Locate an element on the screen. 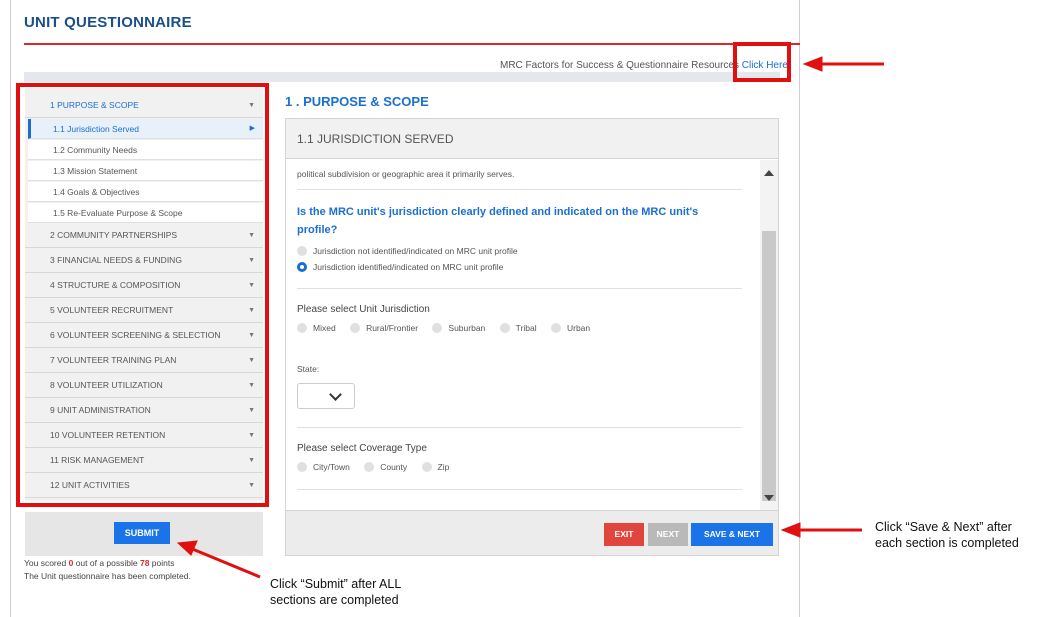  option-mixed: Mixed is located at coordinates (316, 328).